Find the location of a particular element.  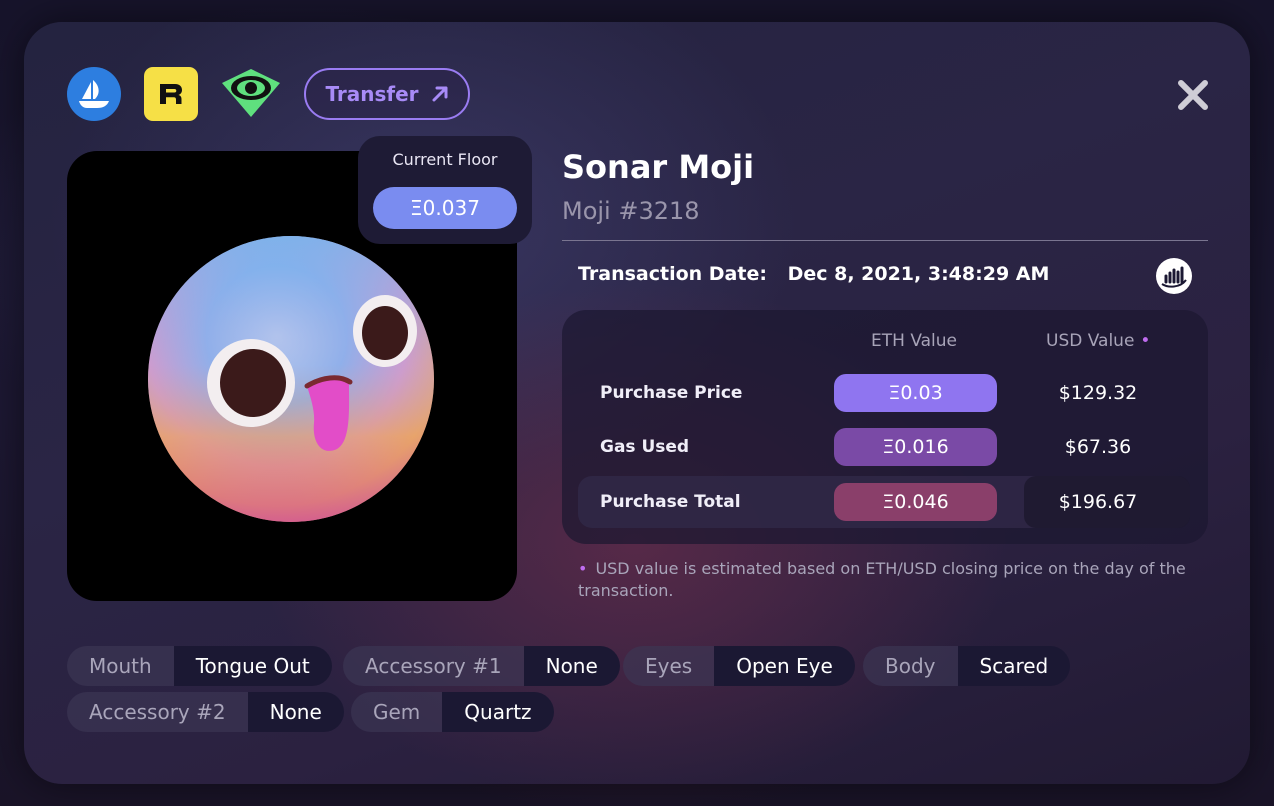

trait-key: Eyes is located at coordinates (669, 666).